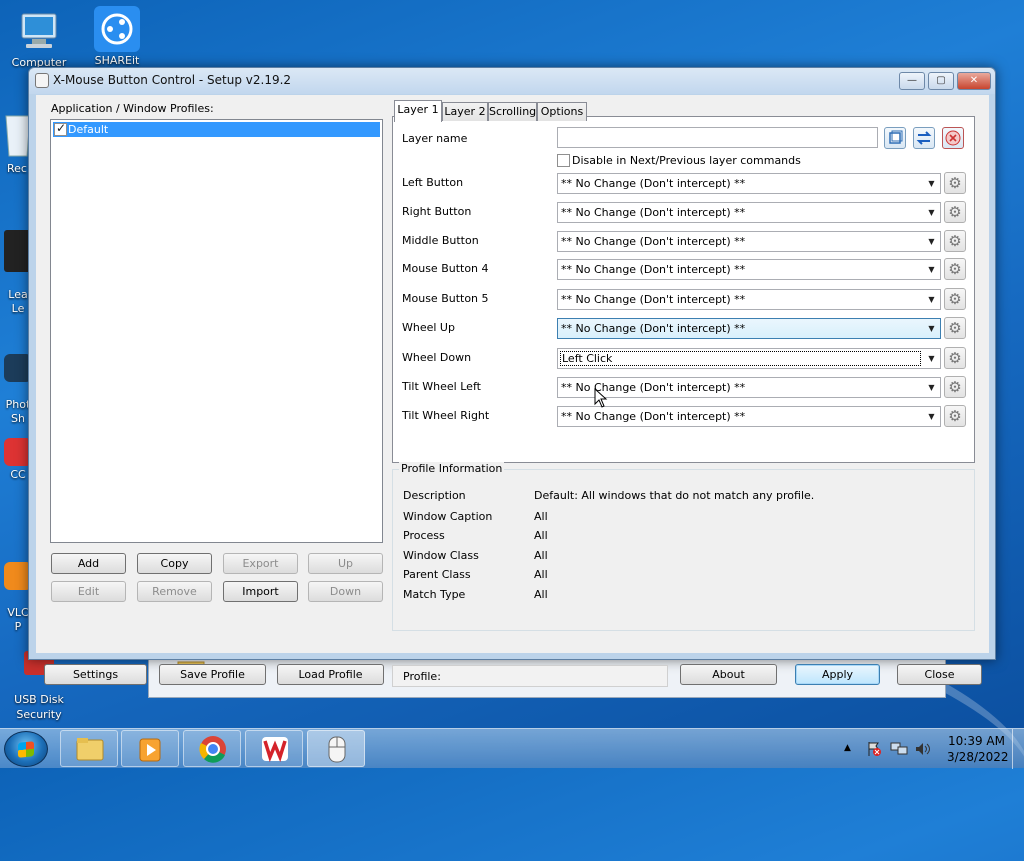 Image resolution: width=1024 pixels, height=861 pixels. I want to click on profile-enabled-checkbox, so click(60, 128).